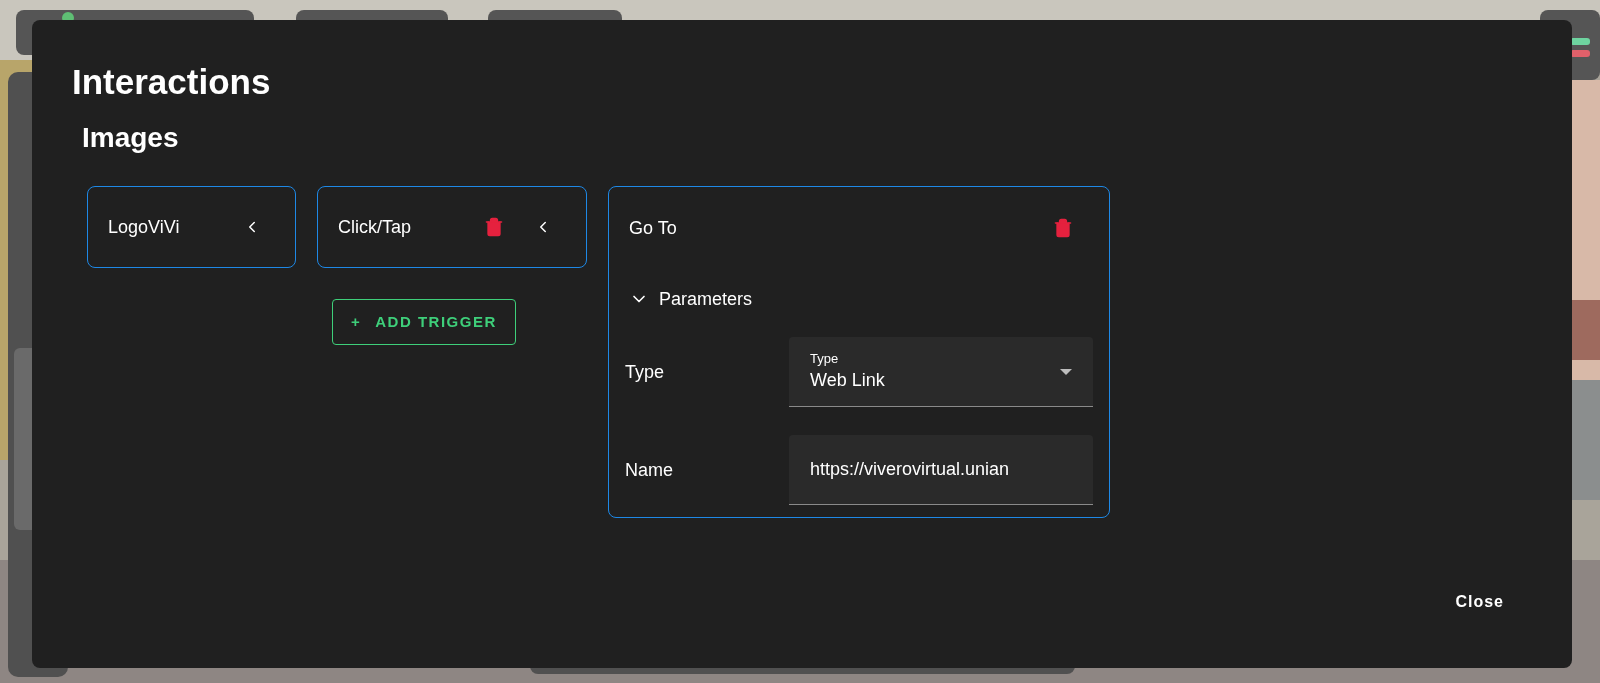 The height and width of the screenshot is (683, 1600). What do you see at coordinates (941, 372) in the screenshot?
I see `type-select: Type Web Link` at bounding box center [941, 372].